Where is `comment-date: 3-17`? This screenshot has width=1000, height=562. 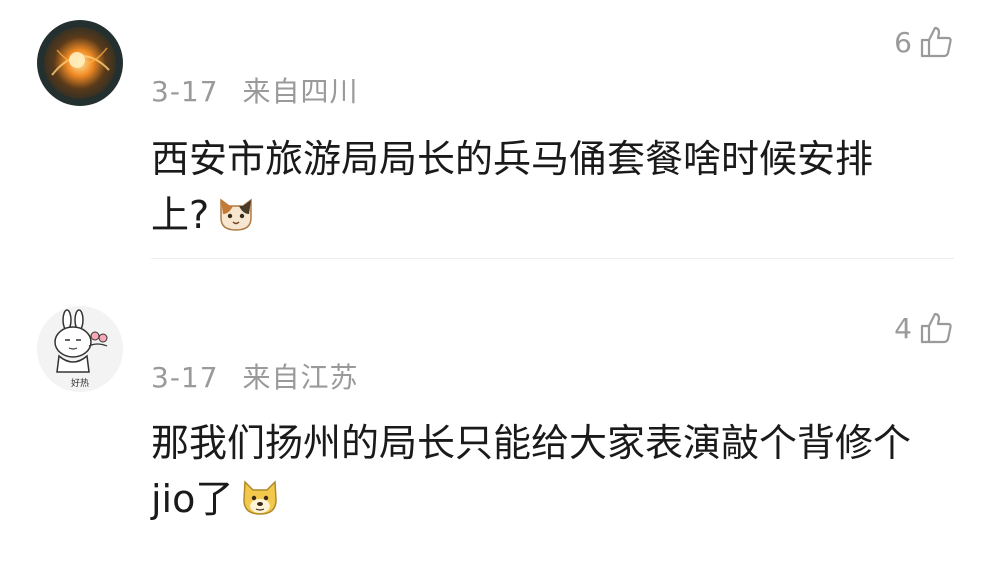 comment-date: 3-17 is located at coordinates (185, 377).